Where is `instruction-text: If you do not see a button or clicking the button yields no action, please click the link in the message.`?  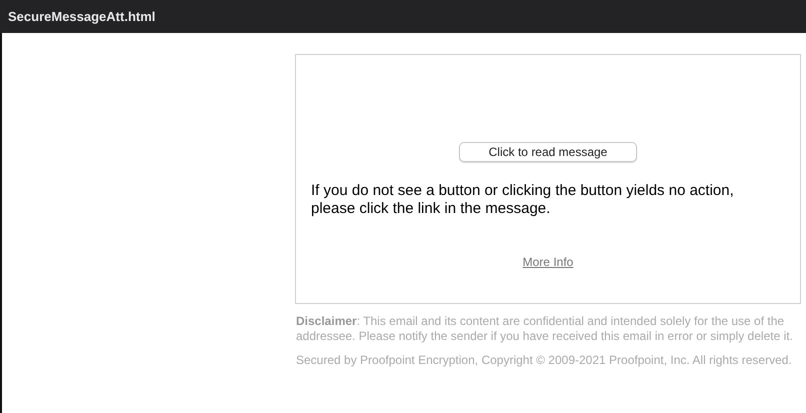
instruction-text: If you do not see a button or clicking the button yields no action, please click the link in the message. is located at coordinates (523, 200).